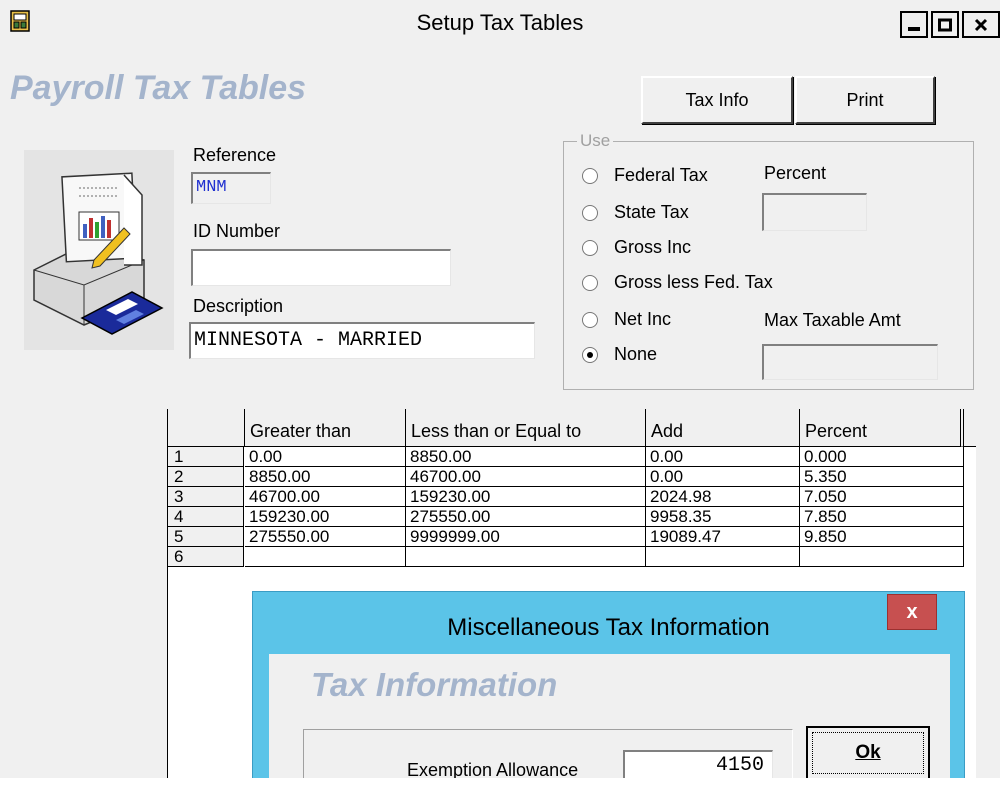  What do you see at coordinates (832, 320) in the screenshot?
I see `max-taxable-amt-label: Max Taxable Amt` at bounding box center [832, 320].